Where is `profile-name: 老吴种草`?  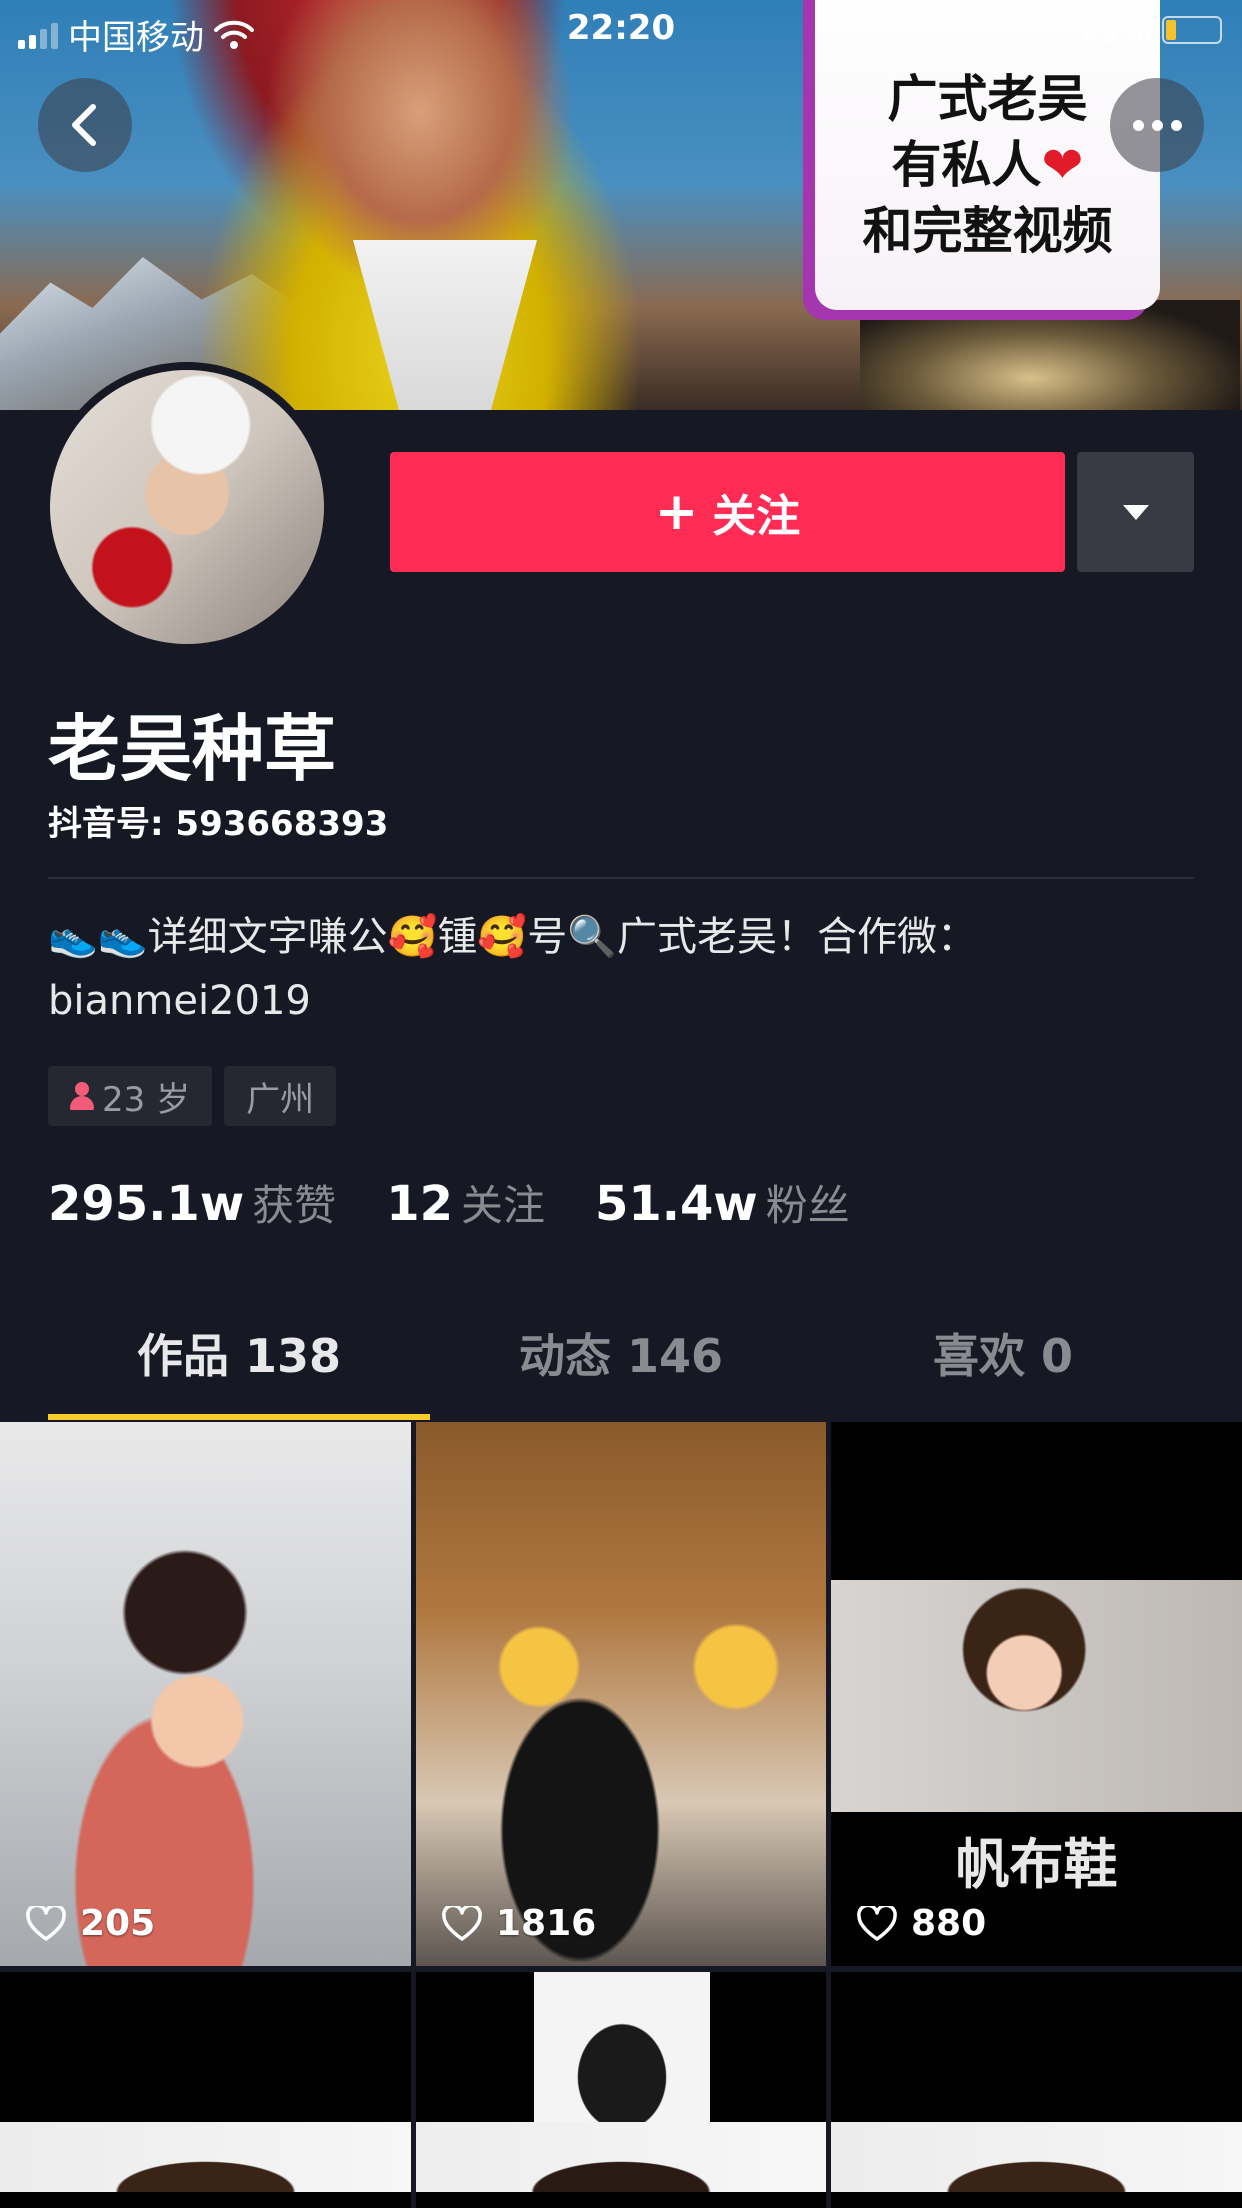
profile-name: 老吴种草 is located at coordinates (192, 749).